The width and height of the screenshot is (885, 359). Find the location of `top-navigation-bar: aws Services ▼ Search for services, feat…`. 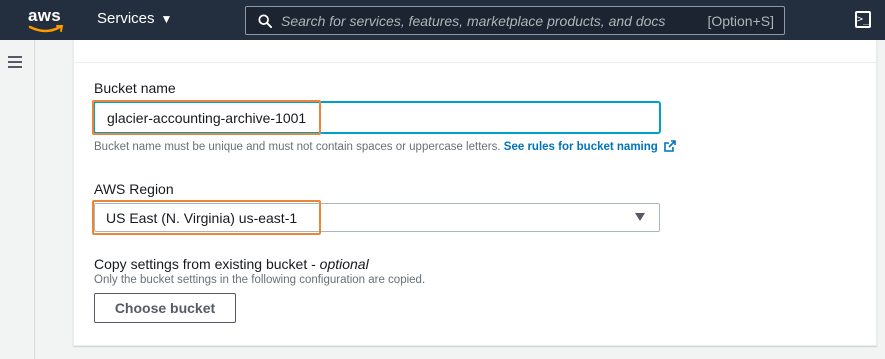

top-navigation-bar: aws Services ▼ Search for services, feat… is located at coordinates (442, 20).